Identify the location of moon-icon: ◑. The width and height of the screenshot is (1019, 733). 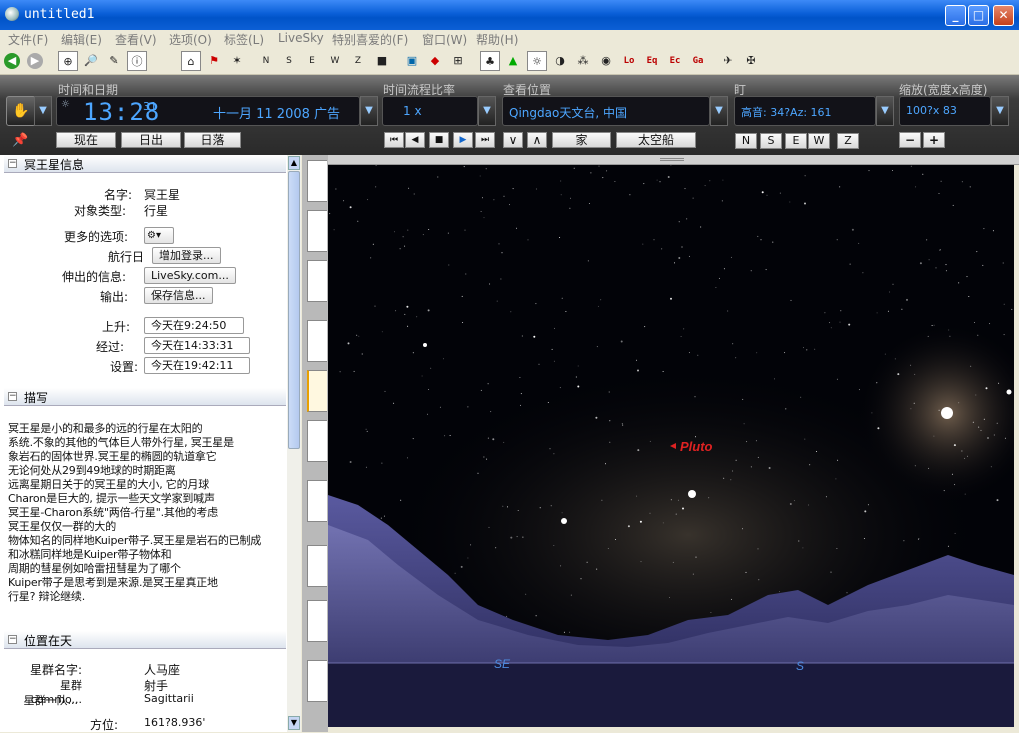
(560, 61).